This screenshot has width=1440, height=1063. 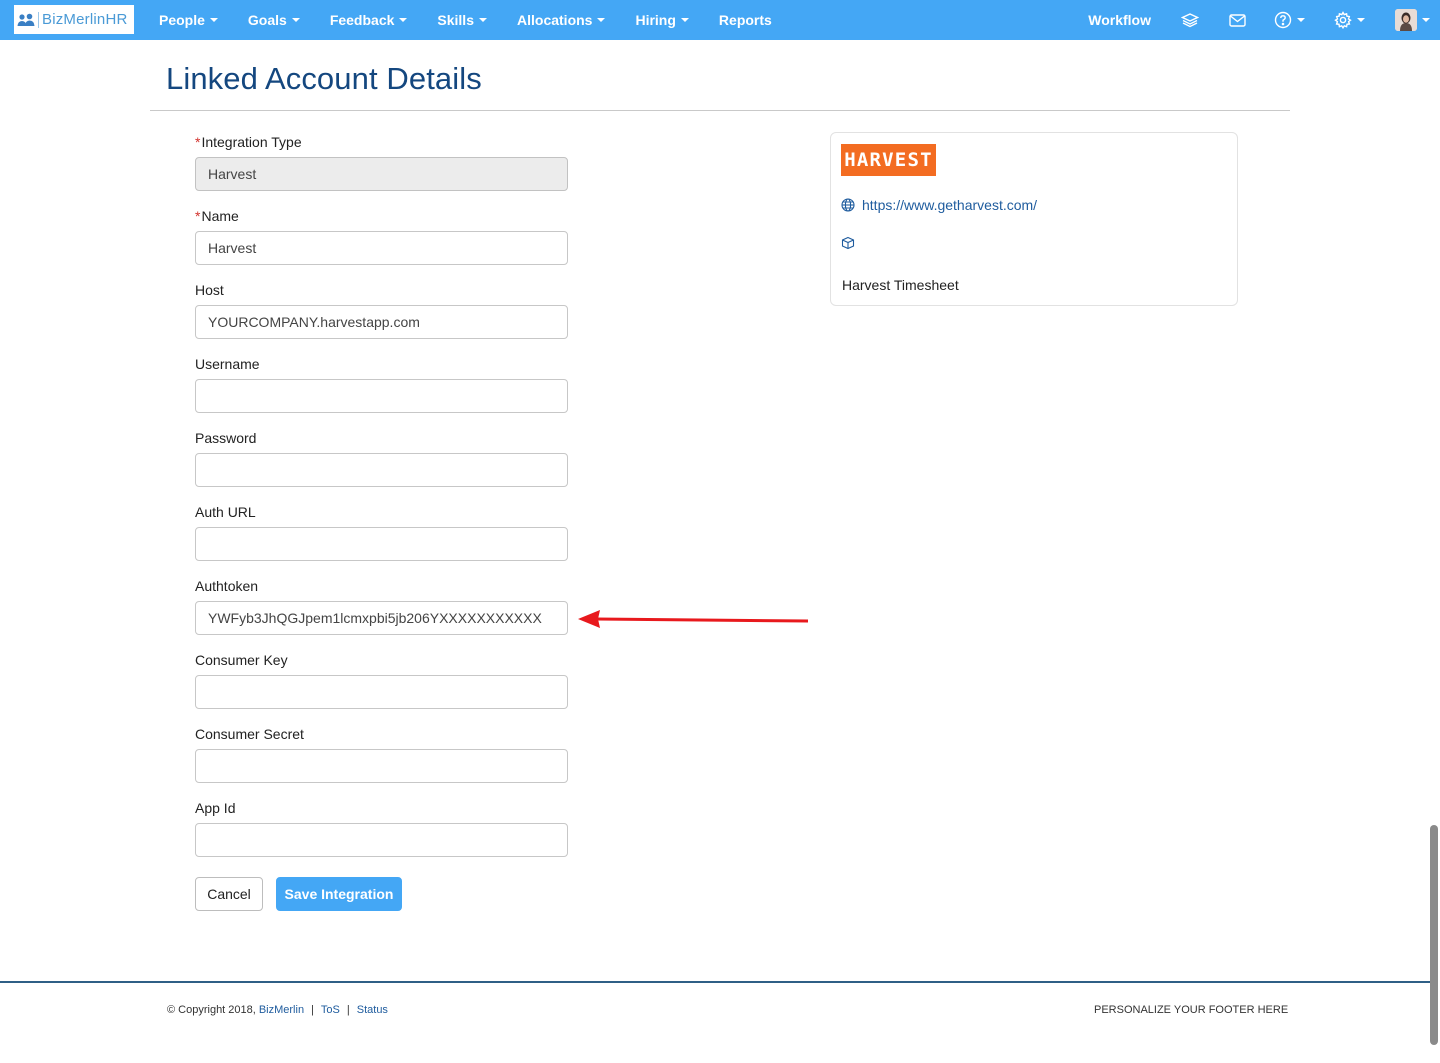 I want to click on app-logo: BizMerlinHR, so click(x=74, y=19).